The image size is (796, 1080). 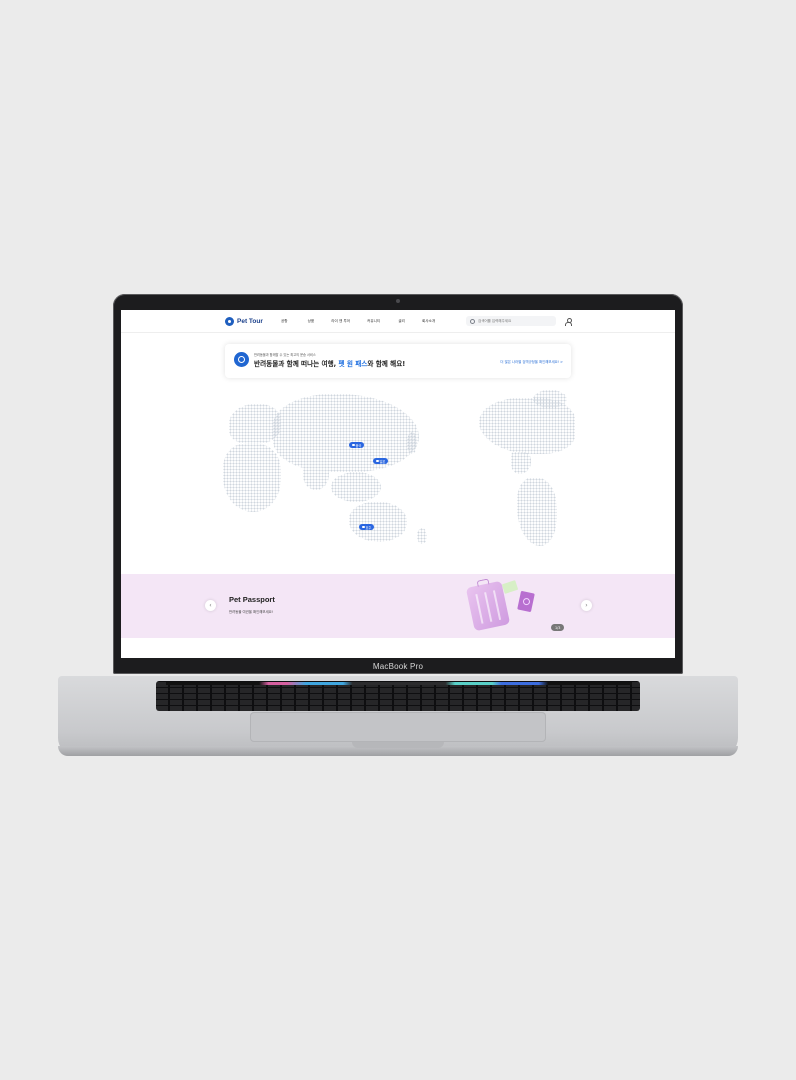 What do you see at coordinates (357, 445) in the screenshot?
I see `map-pin-china: 중국` at bounding box center [357, 445].